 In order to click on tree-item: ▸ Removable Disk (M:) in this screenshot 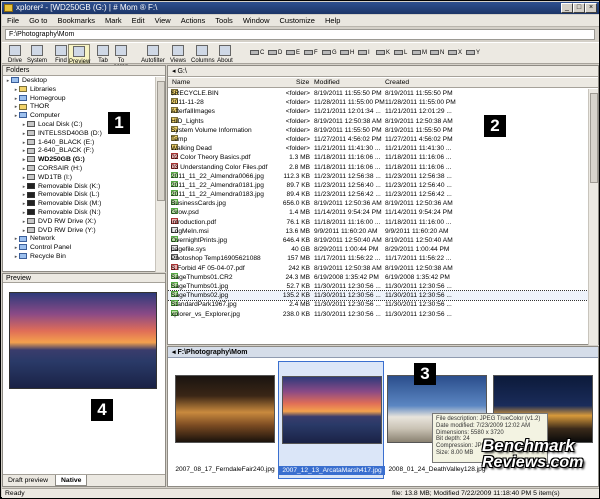, I will do `click(79, 204)`.